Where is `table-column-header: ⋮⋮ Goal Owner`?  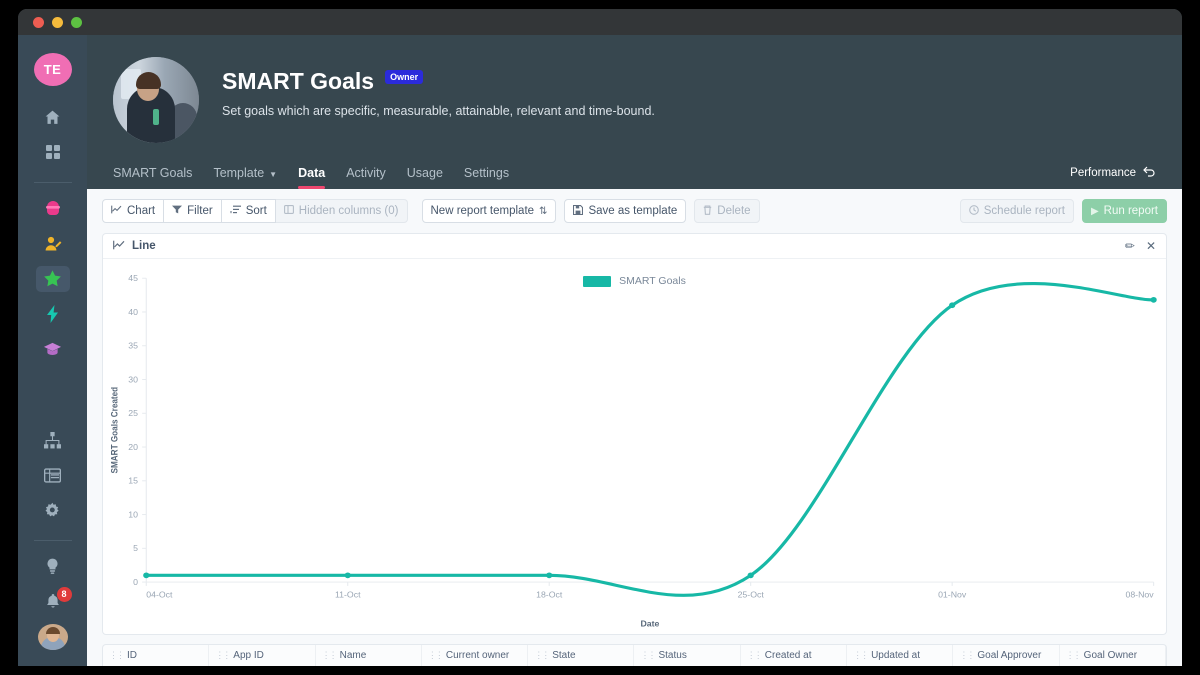 table-column-header: ⋮⋮ Goal Owner is located at coordinates (1113, 655).